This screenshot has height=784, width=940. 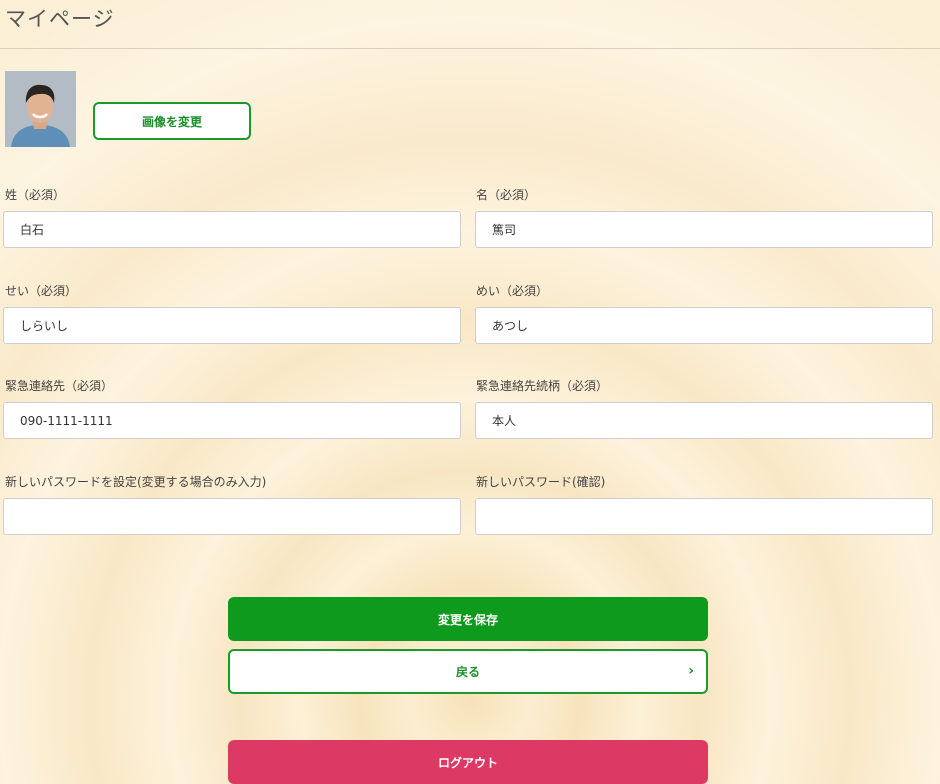 I want to click on last-name-kana-field, so click(x=232, y=325).